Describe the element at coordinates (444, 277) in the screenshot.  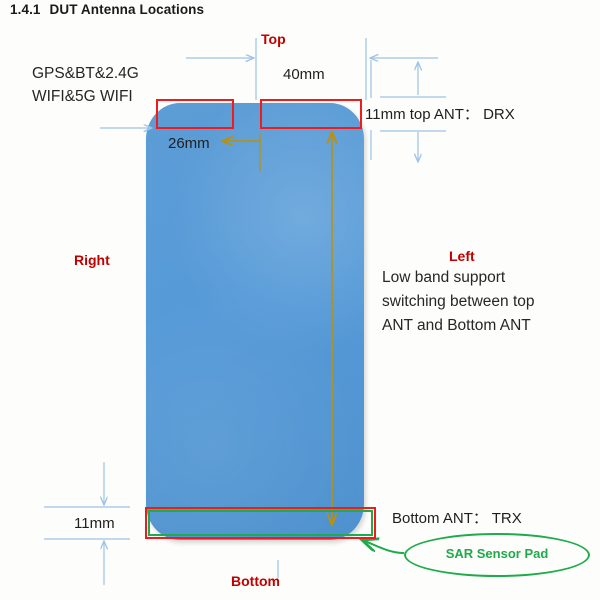
I see `left-desc-line1: Low band support` at that location.